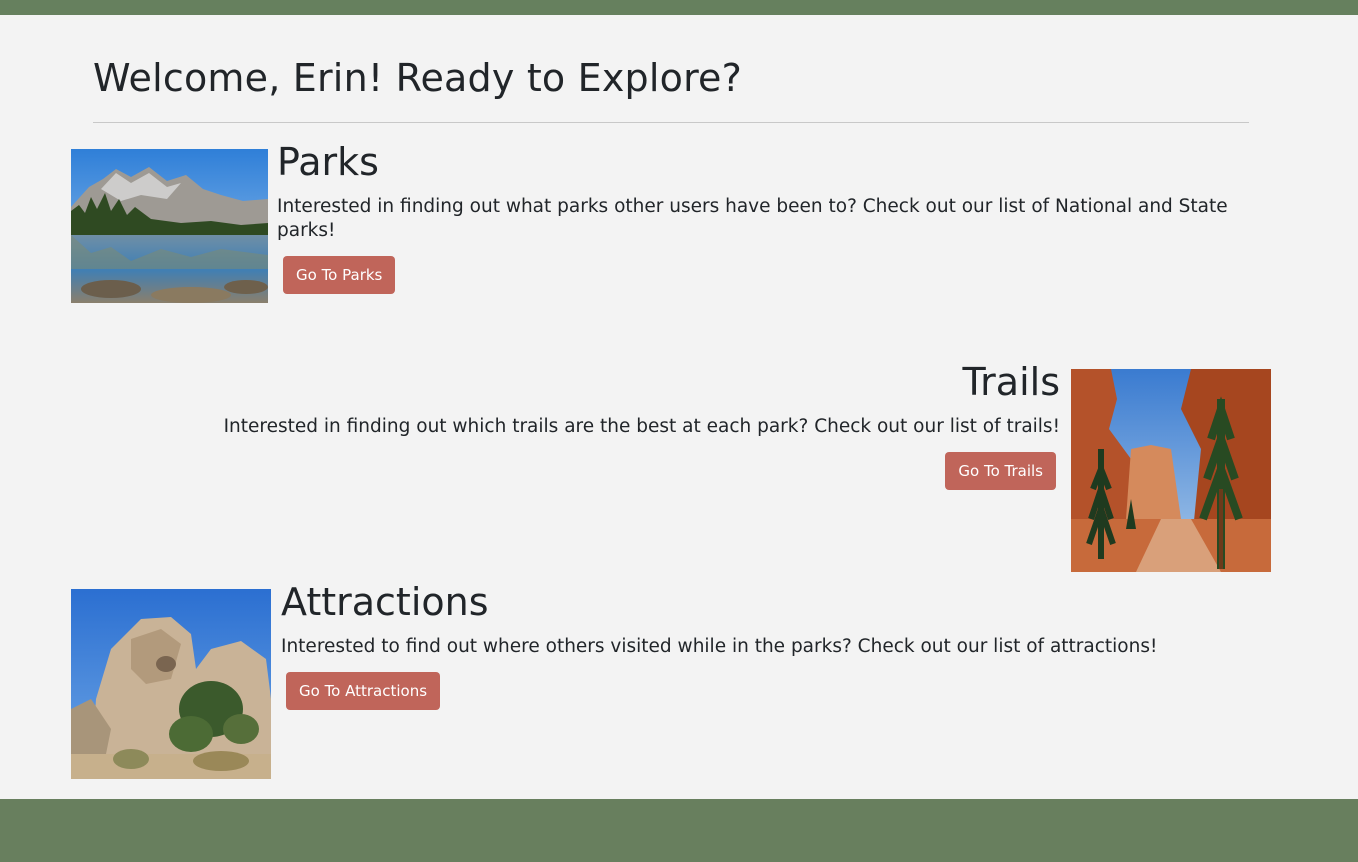  I want to click on go-to-trails-button: Go To Trails, so click(1000, 471).